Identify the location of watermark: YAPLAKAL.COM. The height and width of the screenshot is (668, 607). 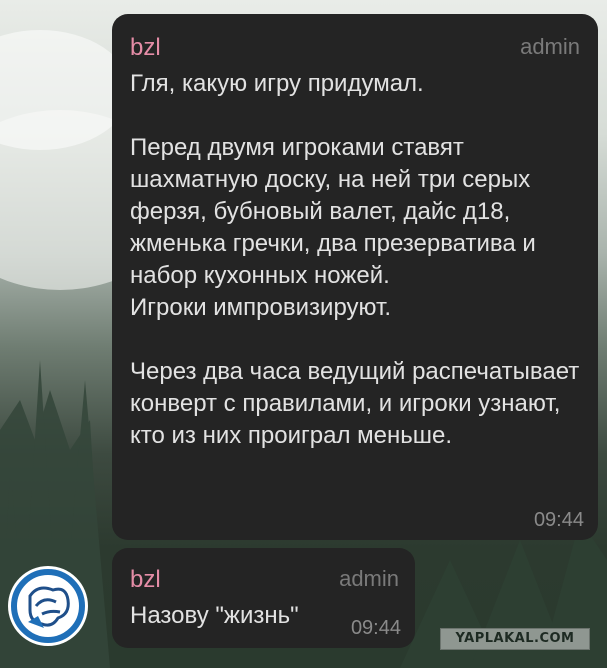
(515, 639).